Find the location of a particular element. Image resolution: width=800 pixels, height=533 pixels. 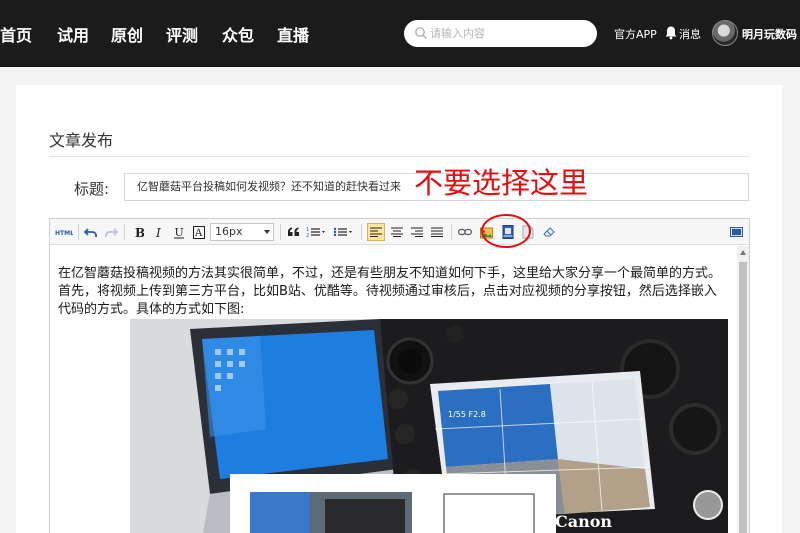

search-icon is located at coordinates (421, 33).